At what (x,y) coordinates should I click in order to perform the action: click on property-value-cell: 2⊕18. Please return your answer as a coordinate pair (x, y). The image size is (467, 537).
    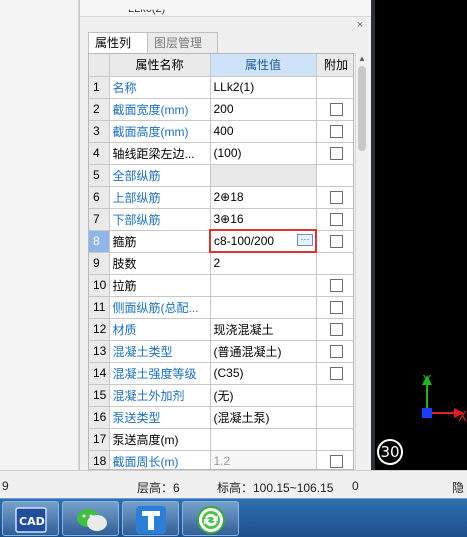
    Looking at the image, I should click on (263, 197).